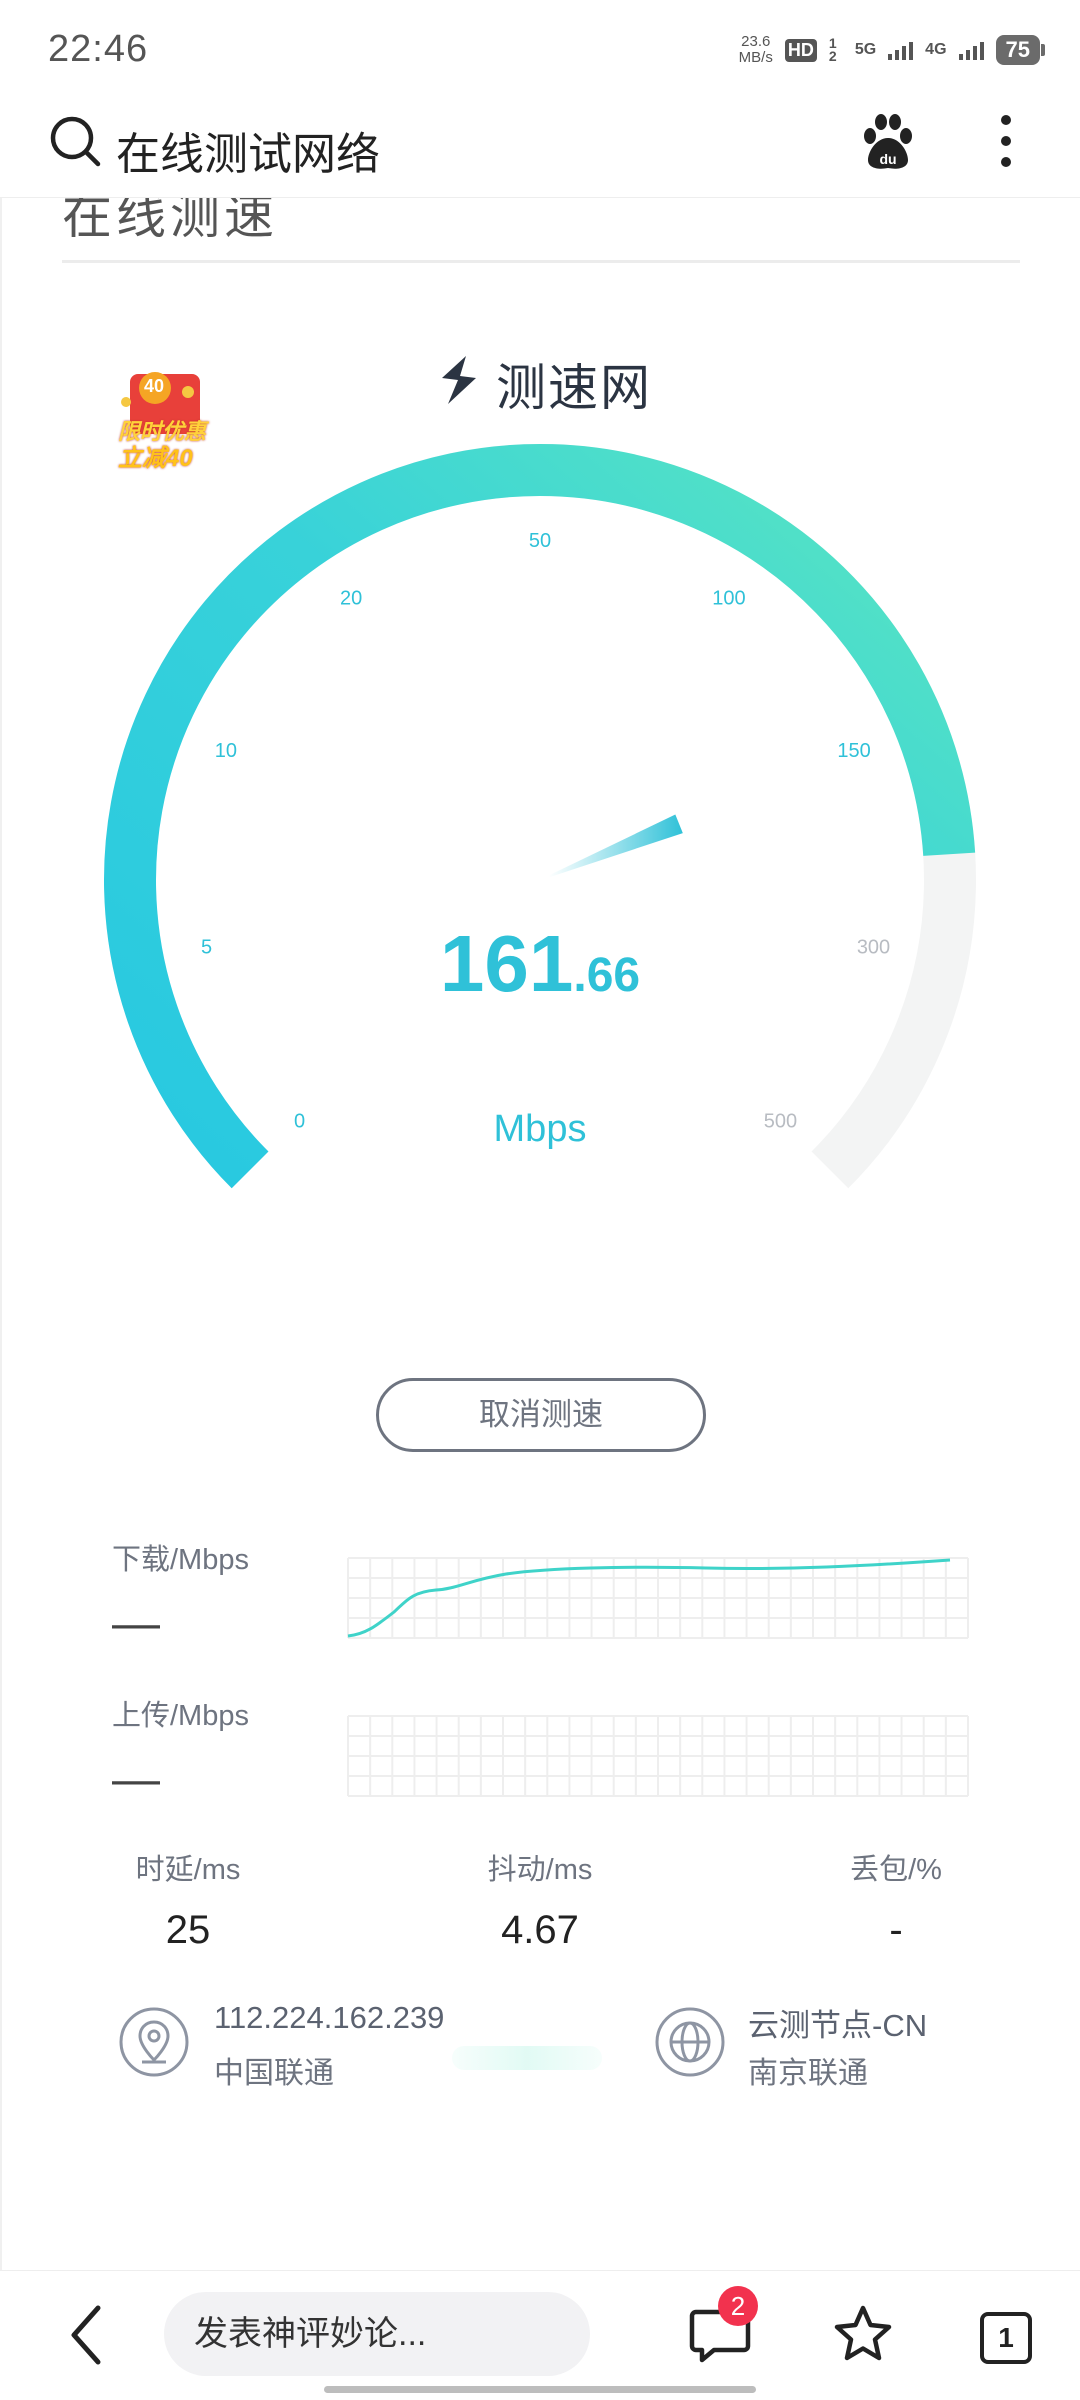 The image size is (1080, 2400). Describe the element at coordinates (329, 2017) in the screenshot. I see `client-ip: 112.224.162.239` at that location.